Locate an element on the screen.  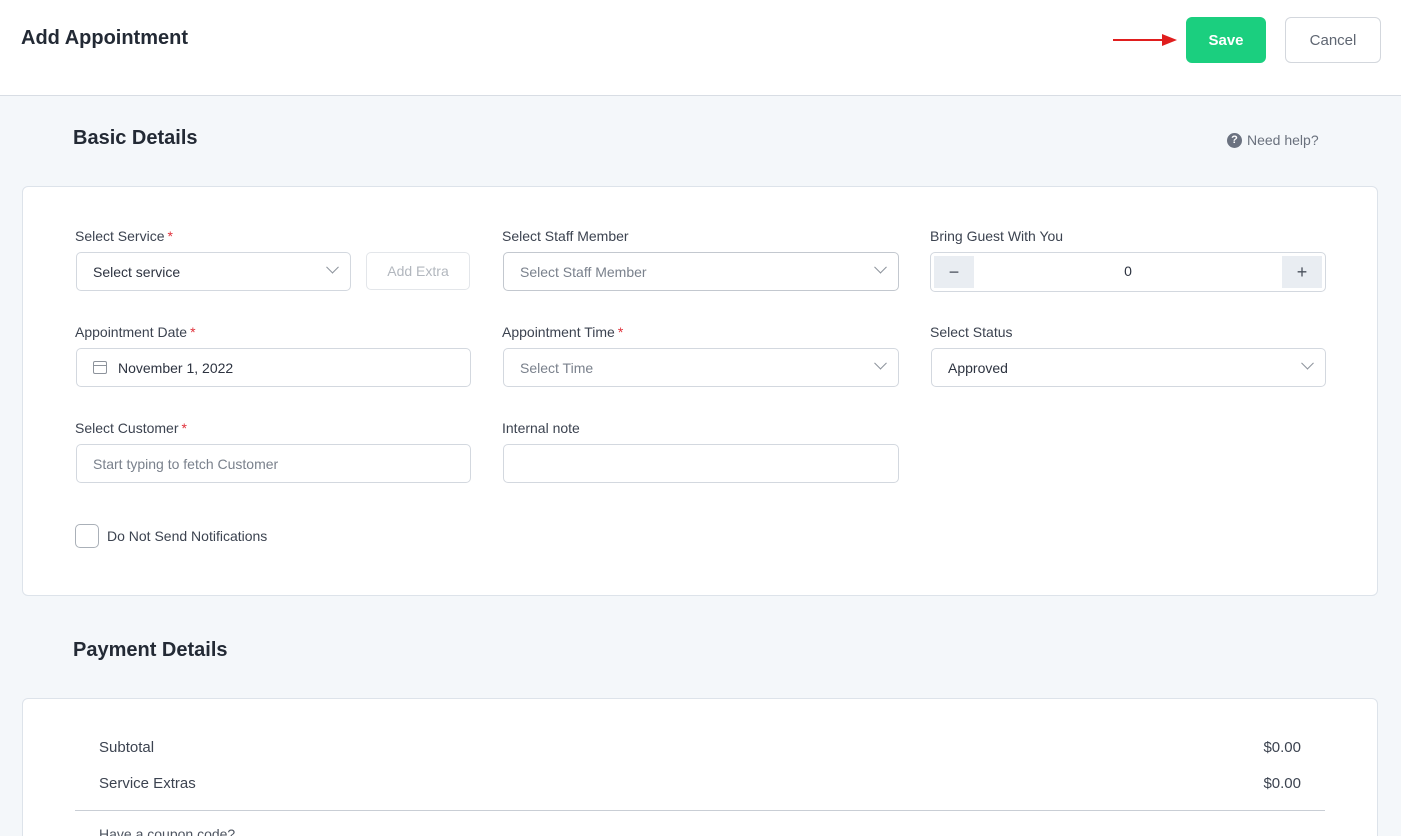
do-not-notify-label: Do Not Send Notifications is located at coordinates (187, 536).